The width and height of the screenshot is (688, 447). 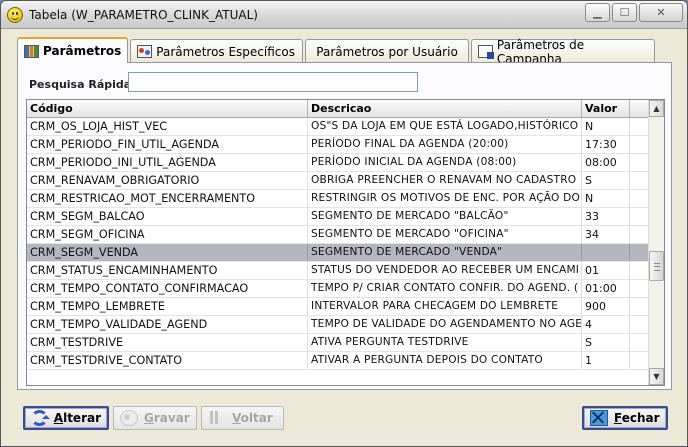 I want to click on fechar-button: Fechar, so click(x=625, y=418).